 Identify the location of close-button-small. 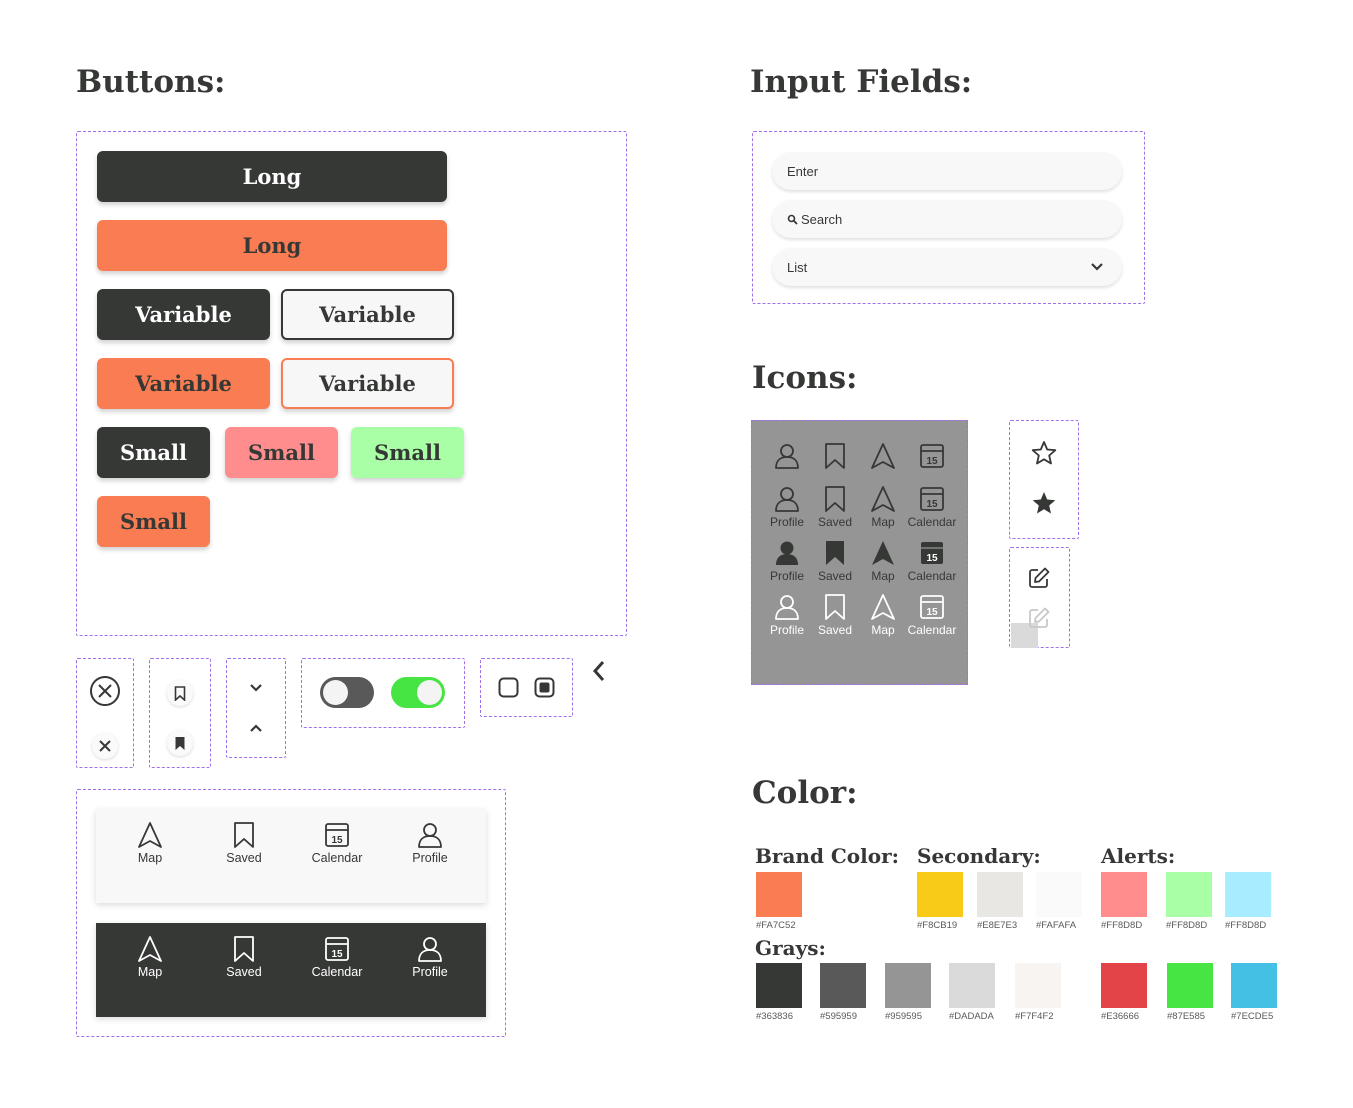
(105, 746).